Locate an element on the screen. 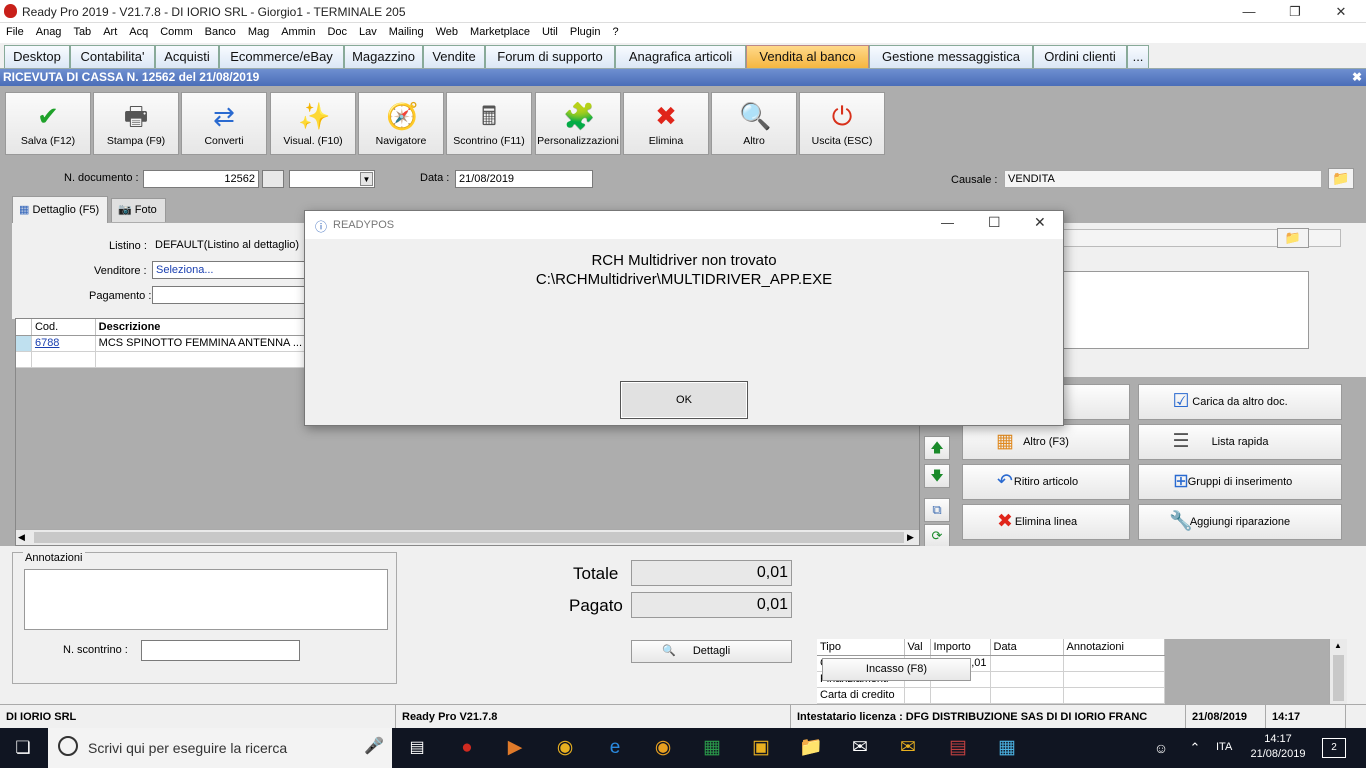  payment-val-cell is located at coordinates (917, 695).